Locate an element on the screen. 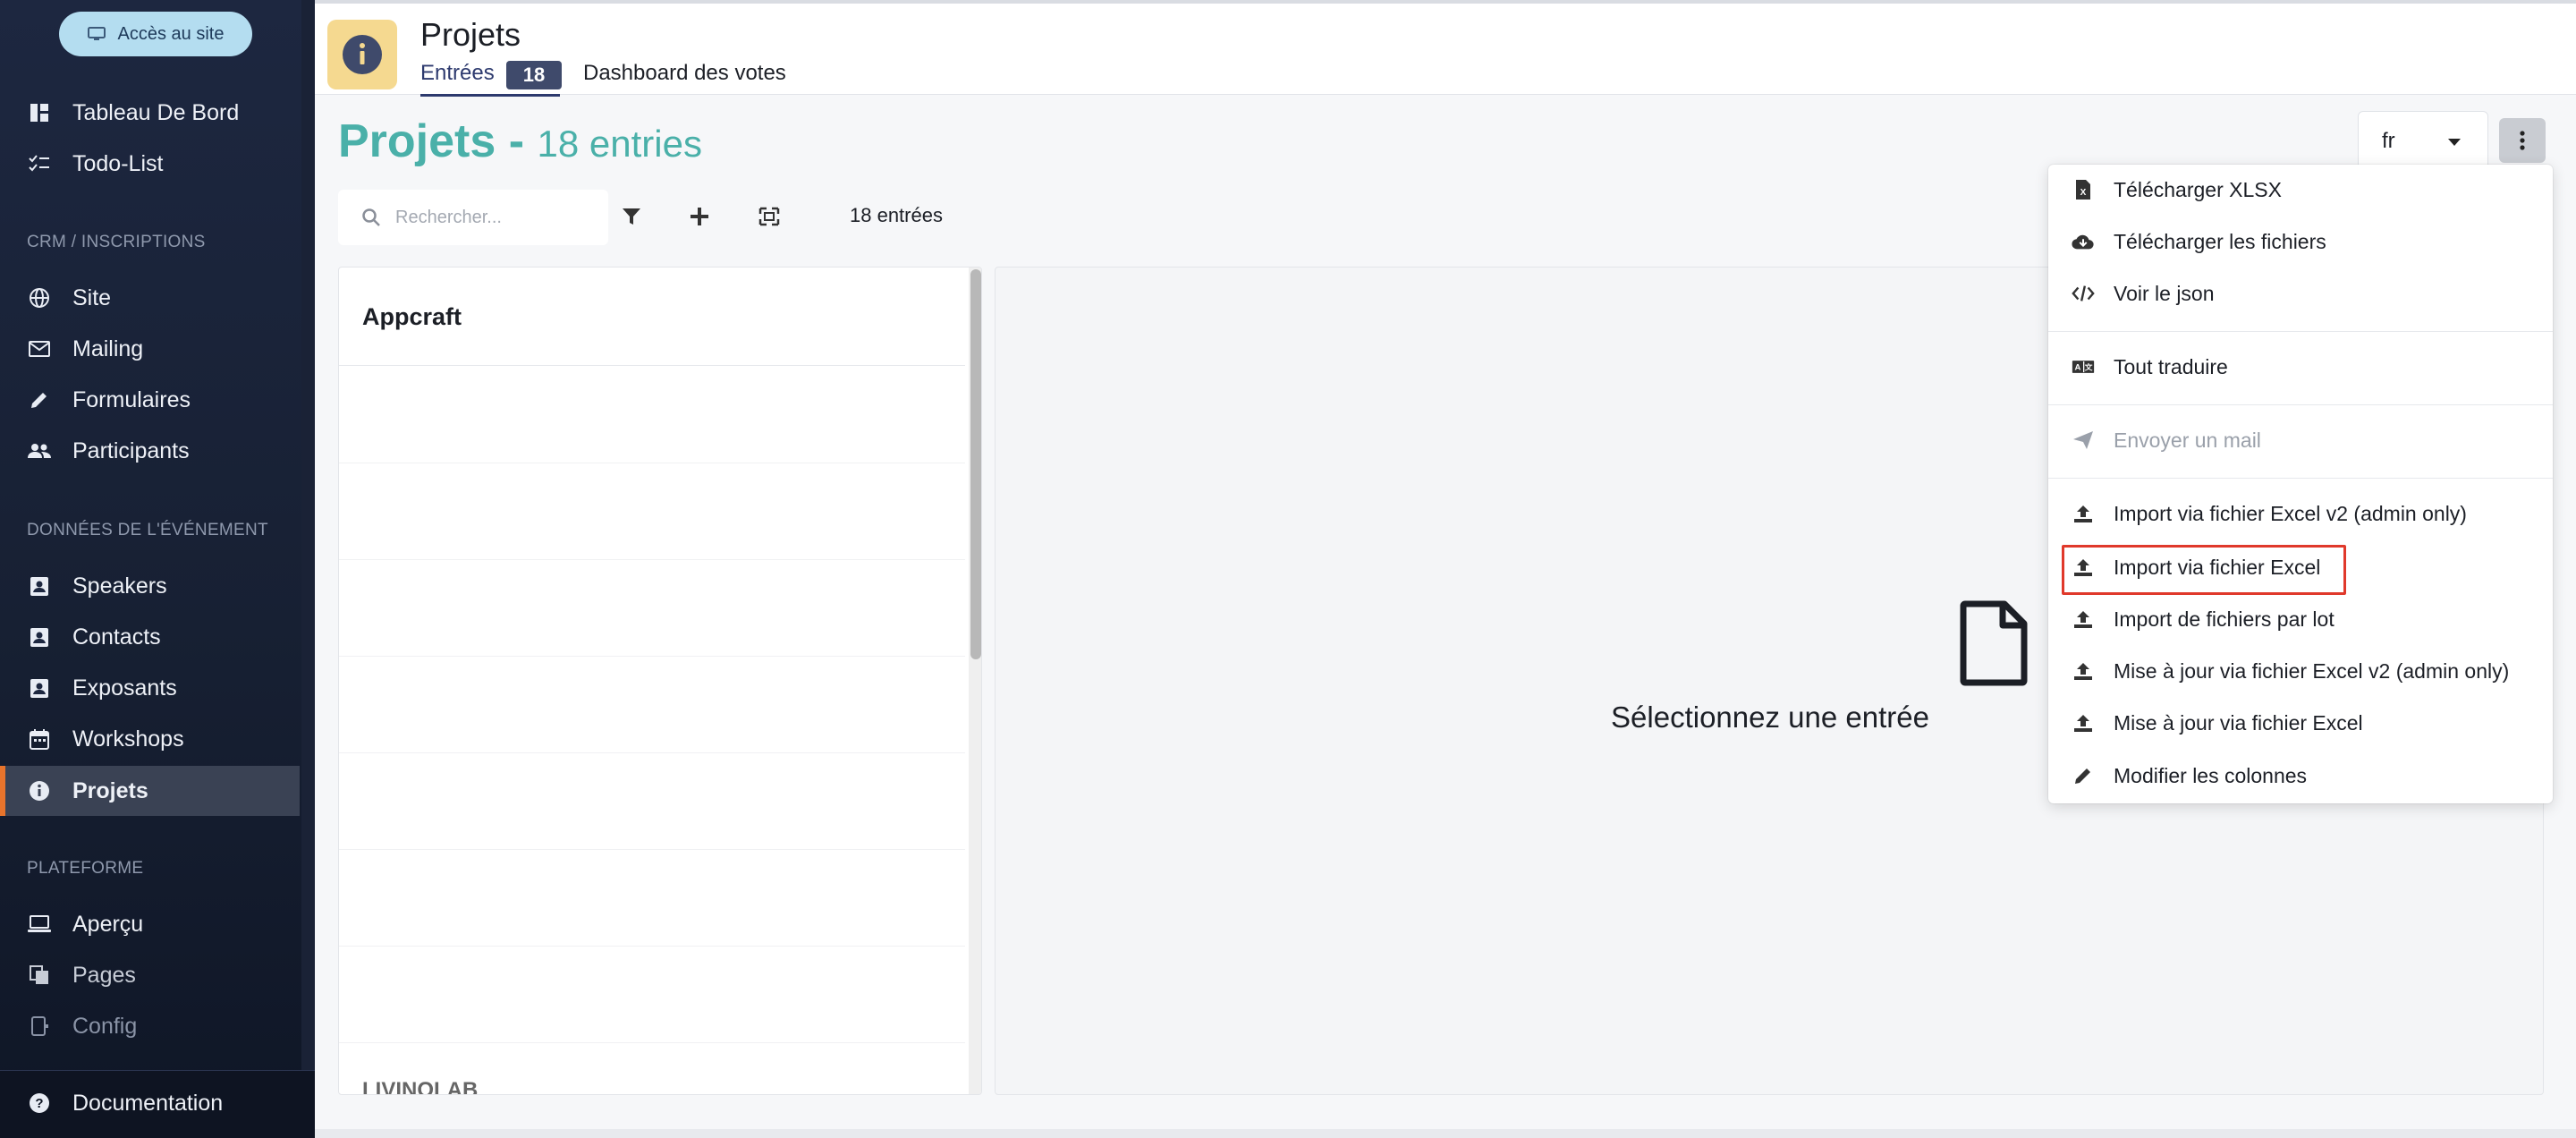  sidebar-item-formulaires: Formulaires is located at coordinates (150, 400).